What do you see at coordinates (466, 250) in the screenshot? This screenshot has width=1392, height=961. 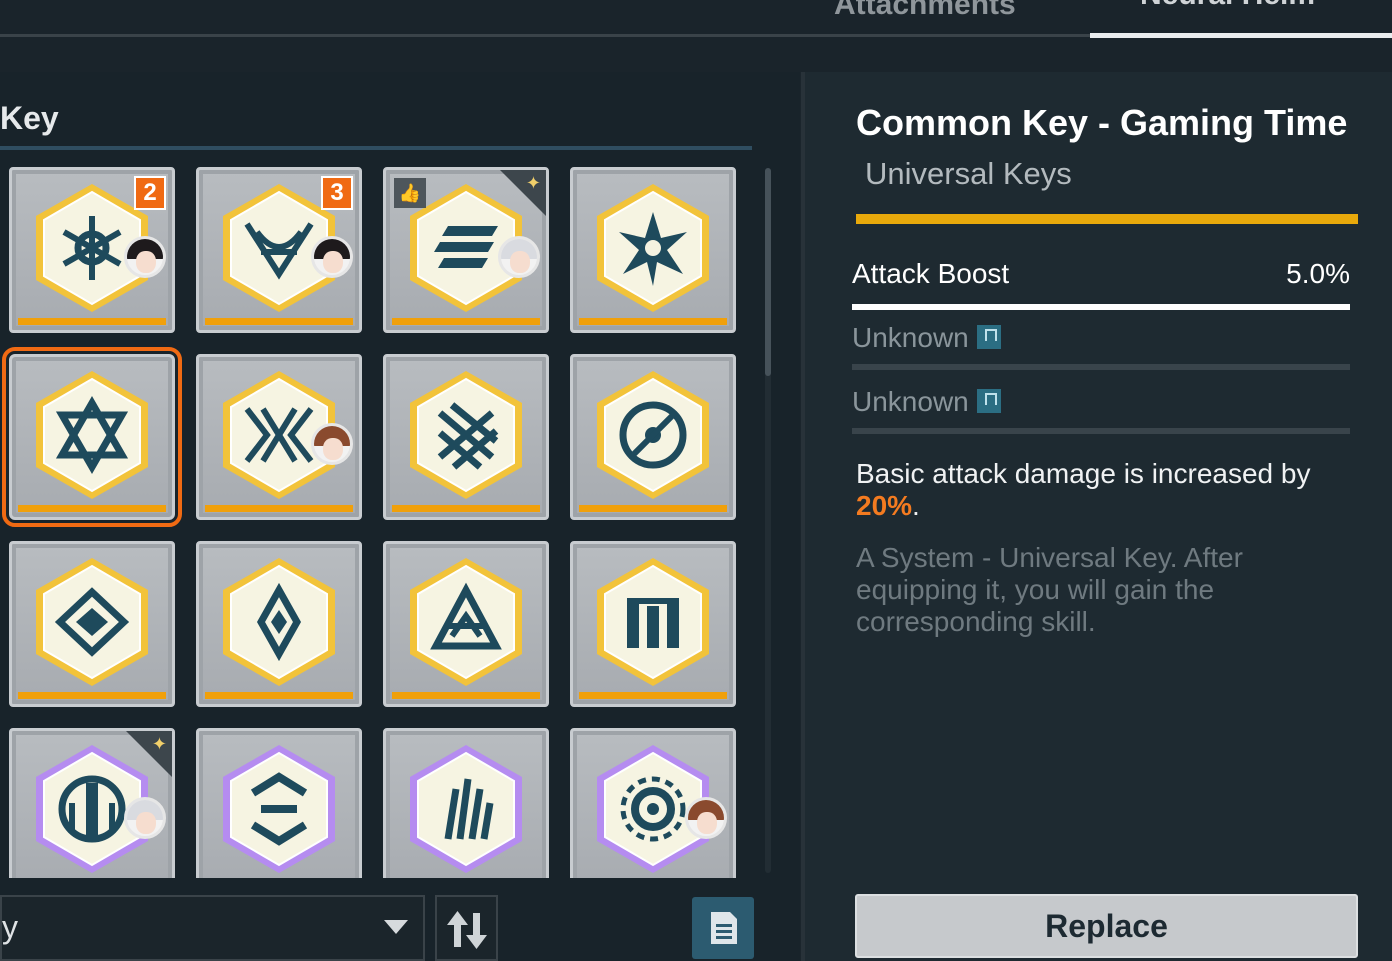 I see `key-tile: ✦ 👍` at bounding box center [466, 250].